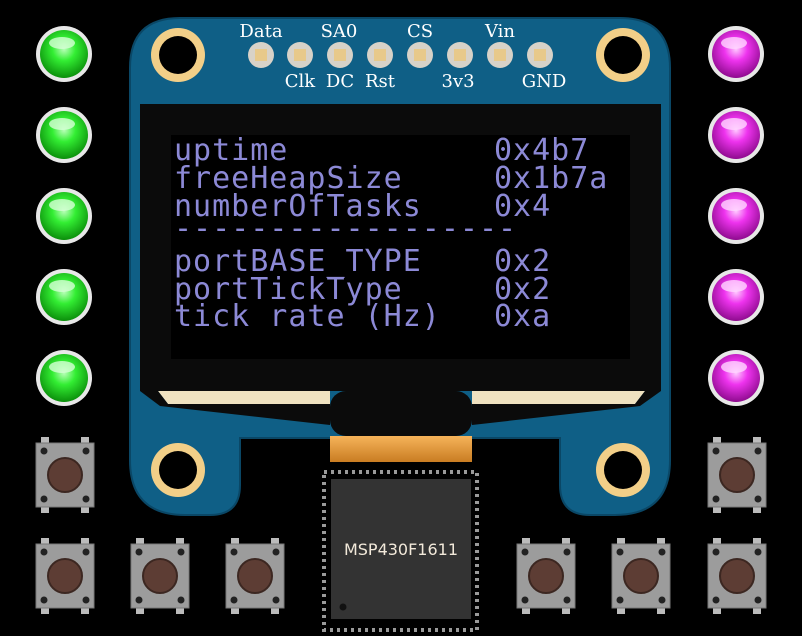  I want to click on led-column-green, so click(64, 216).